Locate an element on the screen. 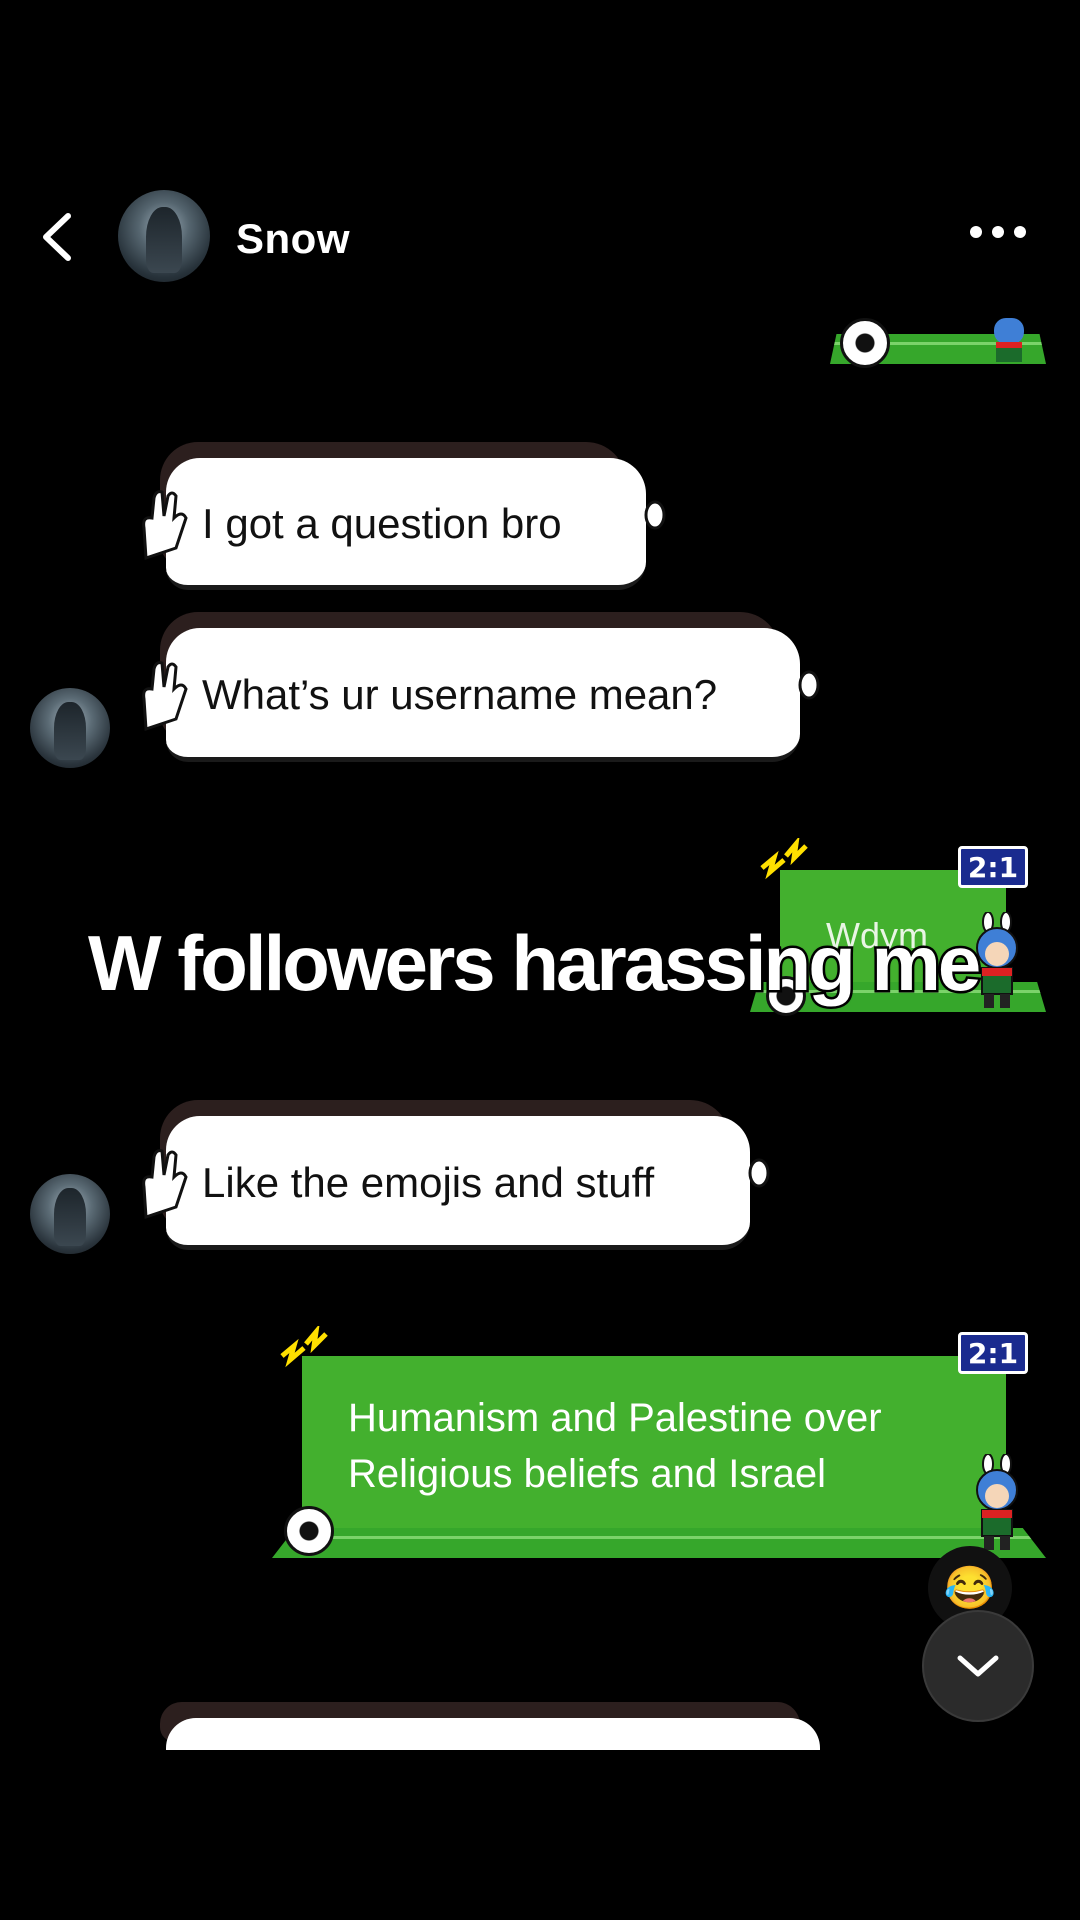  more-horizontal-icon is located at coordinates (998, 232).